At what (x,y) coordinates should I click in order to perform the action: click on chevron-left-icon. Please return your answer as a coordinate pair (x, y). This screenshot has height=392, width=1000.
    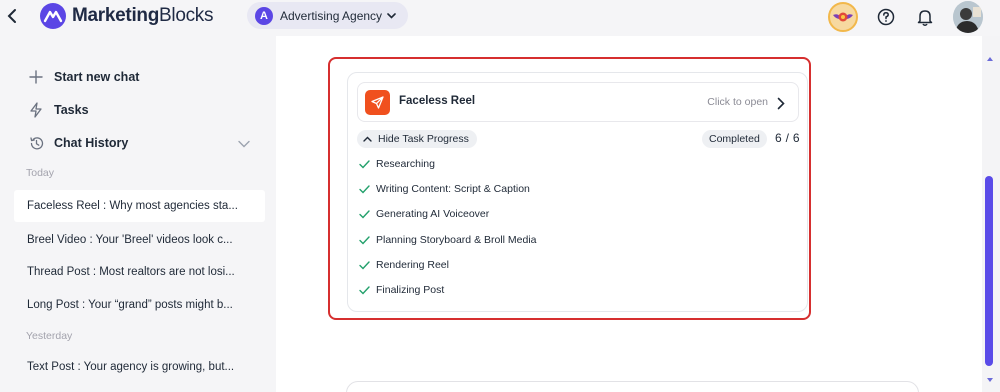
    Looking at the image, I should click on (11, 16).